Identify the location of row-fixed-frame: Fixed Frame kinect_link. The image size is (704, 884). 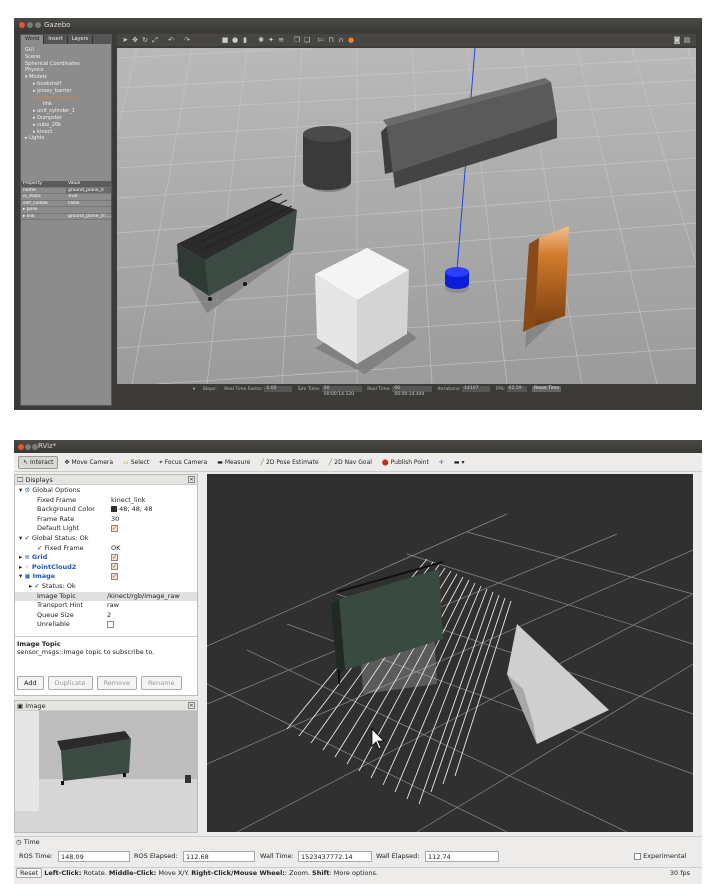
(106, 501).